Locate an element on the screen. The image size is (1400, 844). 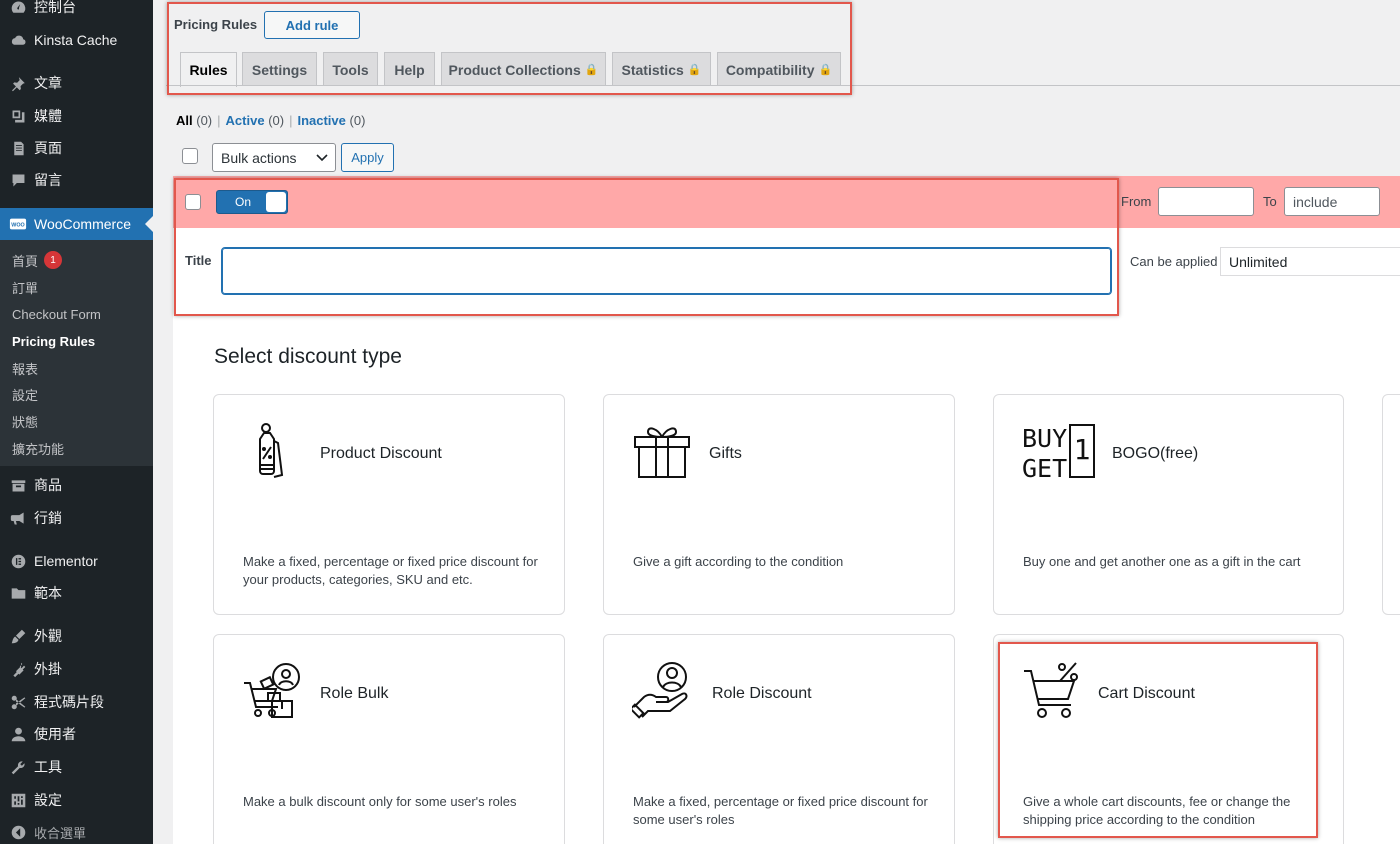
sidebar-item-products: 商品 is located at coordinates (76, 485).